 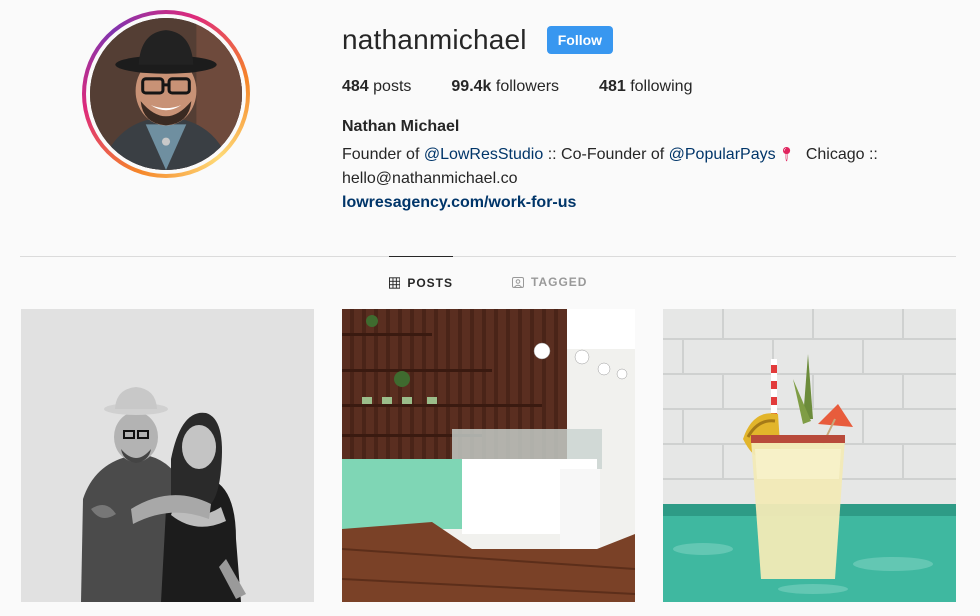 I want to click on bio-text-location: Chicago ::, so click(x=839, y=154).